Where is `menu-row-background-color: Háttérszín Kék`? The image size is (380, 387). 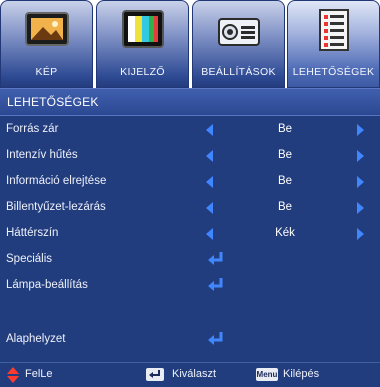 menu-row-background-color: Háttérszín Kék is located at coordinates (190, 234).